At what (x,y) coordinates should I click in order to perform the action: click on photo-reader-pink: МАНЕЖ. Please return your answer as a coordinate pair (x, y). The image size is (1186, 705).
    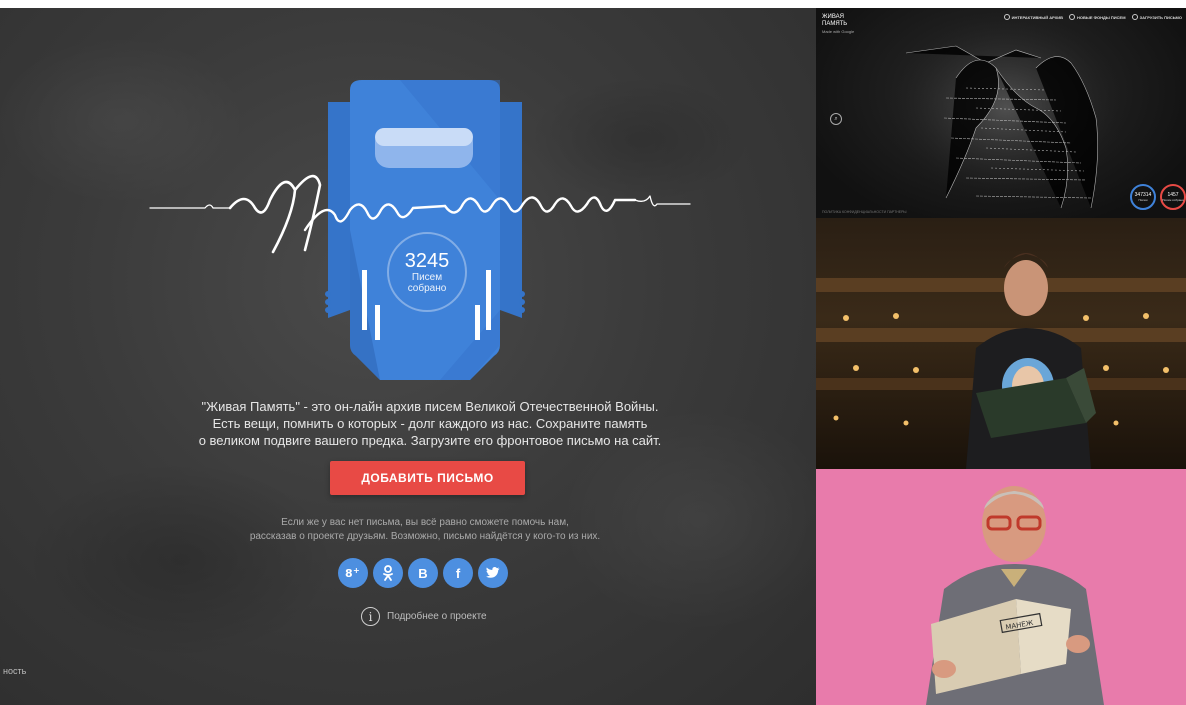
    Looking at the image, I should click on (1001, 587).